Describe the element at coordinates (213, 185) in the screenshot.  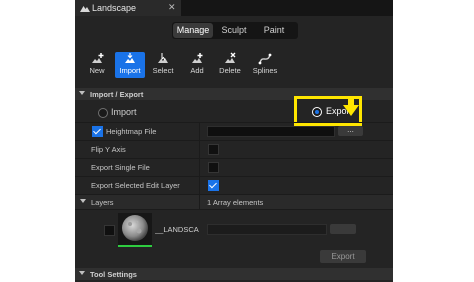
I see `export-selected-checkbox` at that location.